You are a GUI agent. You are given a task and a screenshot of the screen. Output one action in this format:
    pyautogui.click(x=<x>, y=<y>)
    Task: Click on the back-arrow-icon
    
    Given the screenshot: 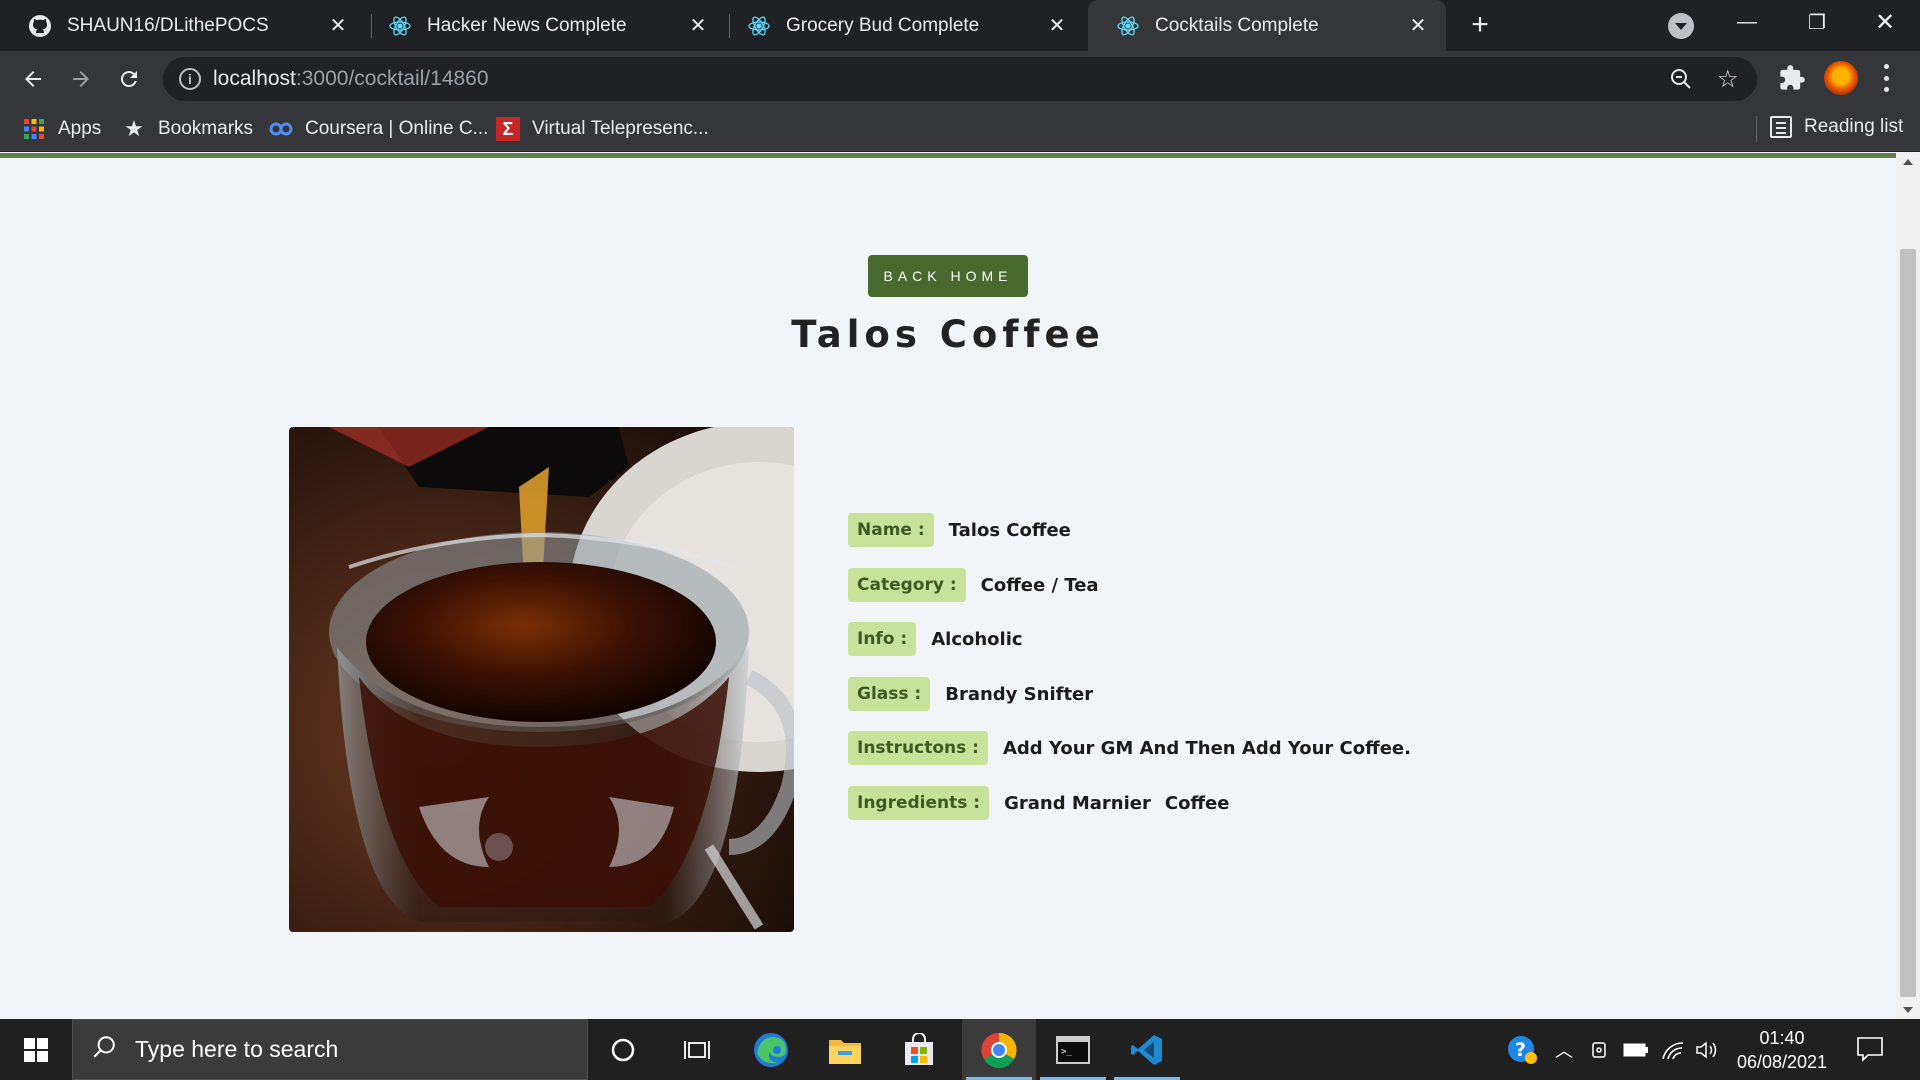 What is the action you would take?
    pyautogui.click(x=33, y=79)
    